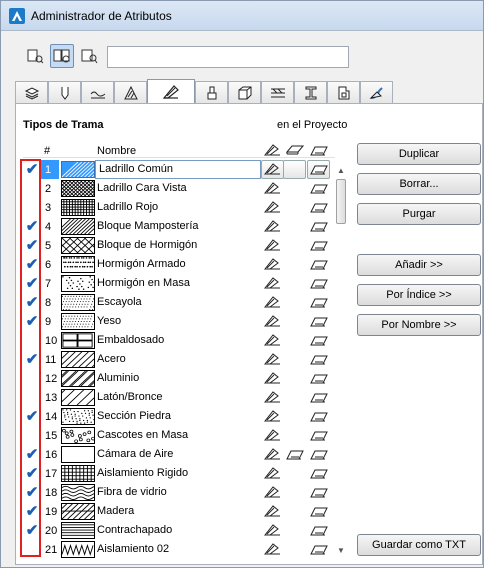 Image resolution: width=484 pixels, height=568 pixels. What do you see at coordinates (419, 265) in the screenshot?
I see `append-button: Añadir >>` at bounding box center [419, 265].